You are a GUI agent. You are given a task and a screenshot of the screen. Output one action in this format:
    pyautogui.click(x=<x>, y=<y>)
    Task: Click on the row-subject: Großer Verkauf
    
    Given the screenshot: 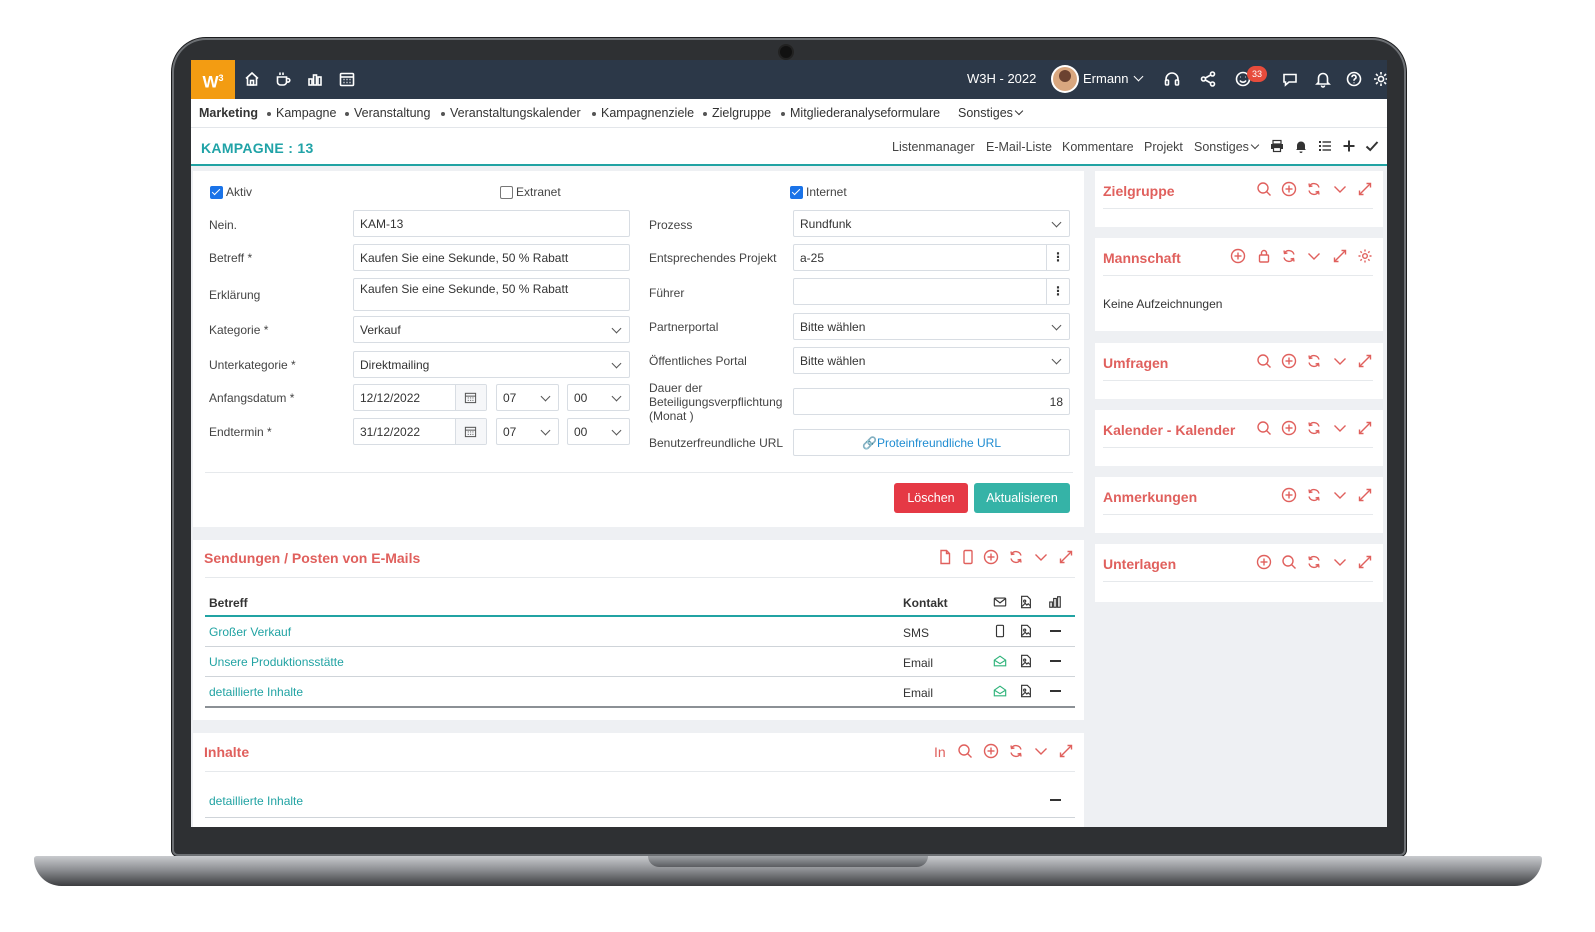 What is the action you would take?
    pyautogui.click(x=250, y=632)
    